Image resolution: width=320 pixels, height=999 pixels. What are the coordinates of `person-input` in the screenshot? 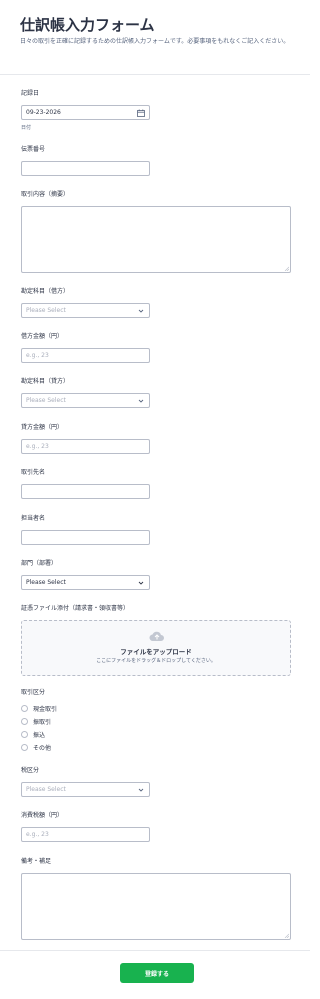 It's located at (85, 537).